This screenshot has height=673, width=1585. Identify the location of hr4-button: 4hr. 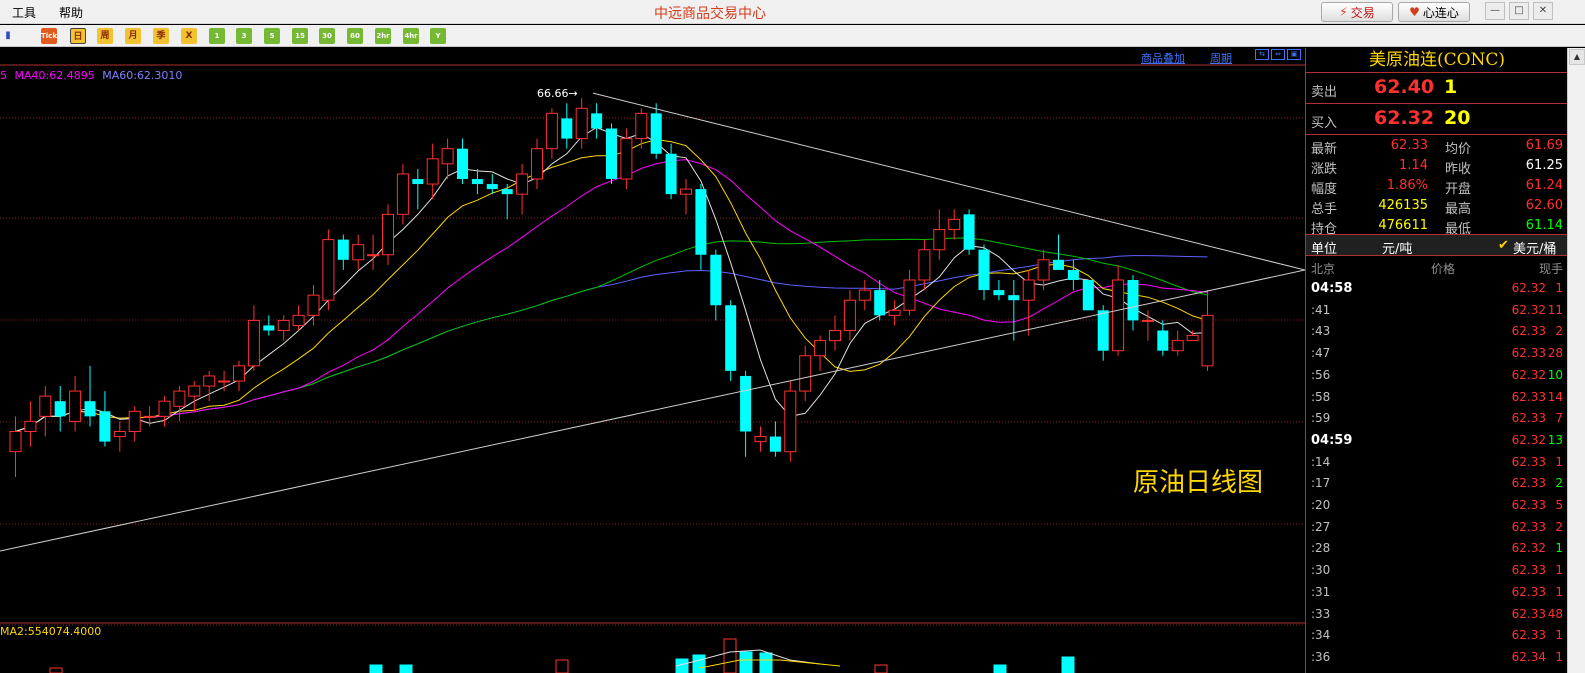
(411, 36).